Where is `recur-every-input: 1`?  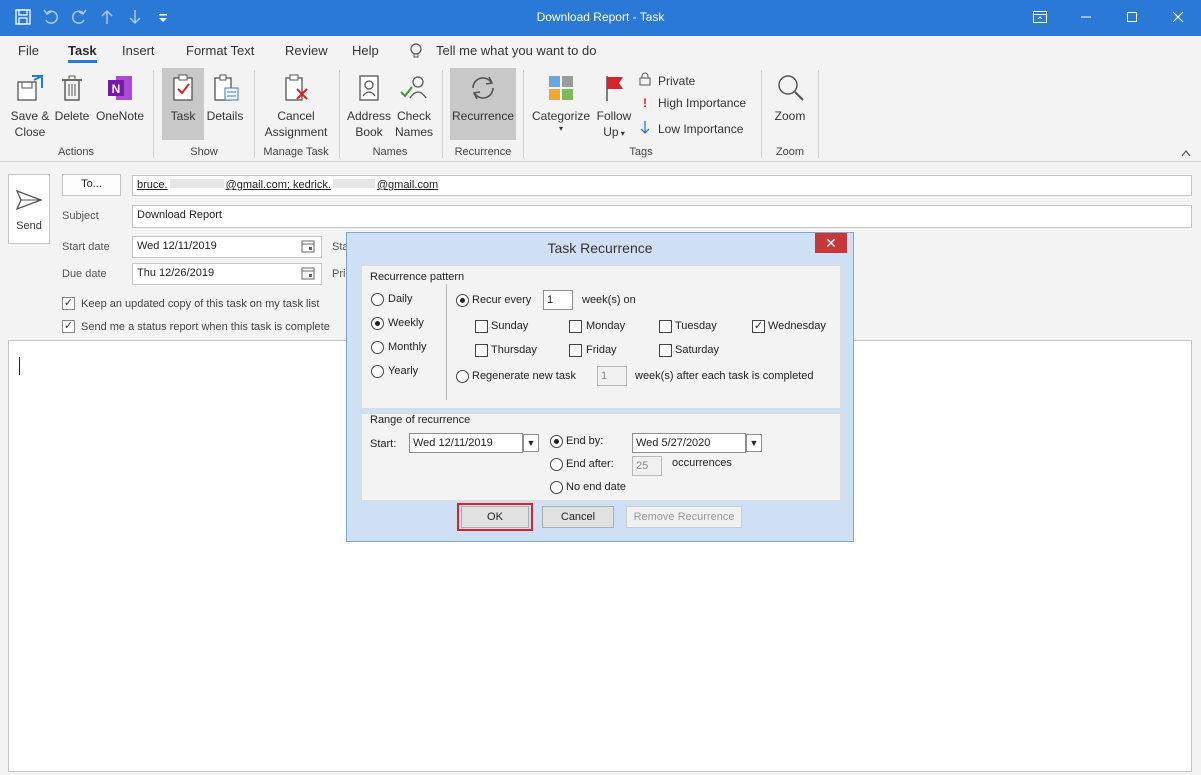 recur-every-input: 1 is located at coordinates (558, 300).